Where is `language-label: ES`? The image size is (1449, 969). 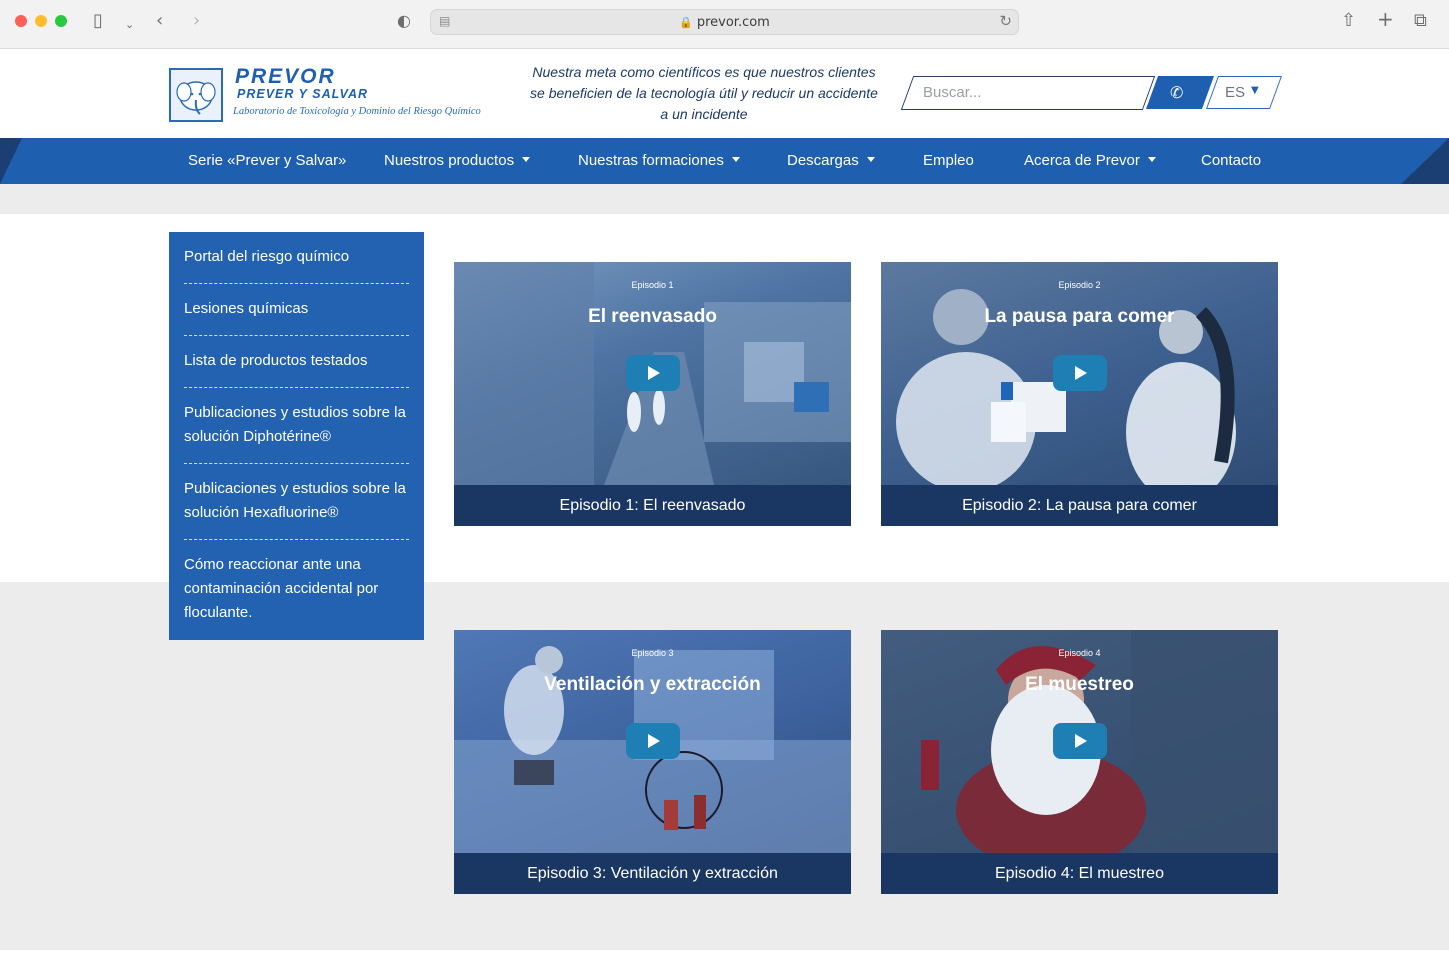
language-label: ES is located at coordinates (1235, 92).